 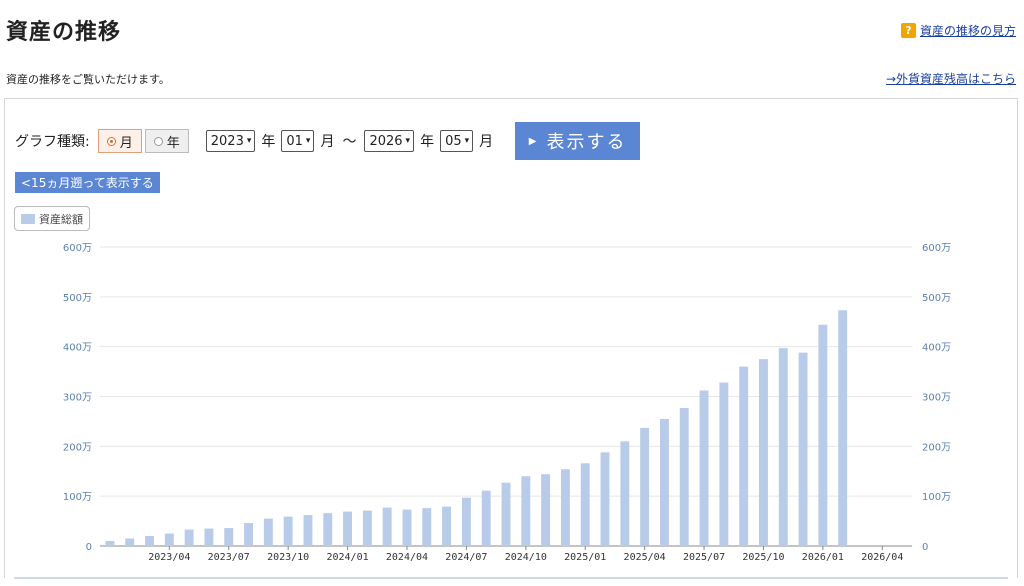 What do you see at coordinates (936, 248) in the screenshot?
I see `y-tick-label-right: 600万` at bounding box center [936, 248].